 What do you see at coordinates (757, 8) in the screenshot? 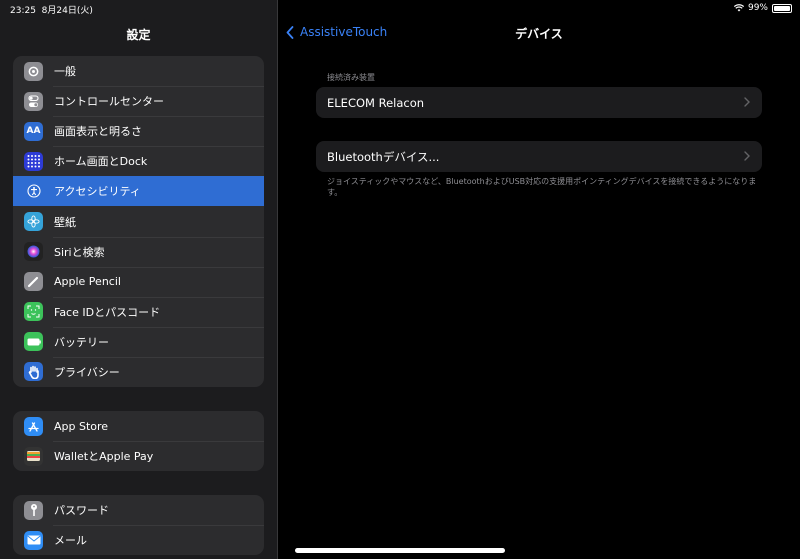
I see `battery-percent: 99%` at bounding box center [757, 8].